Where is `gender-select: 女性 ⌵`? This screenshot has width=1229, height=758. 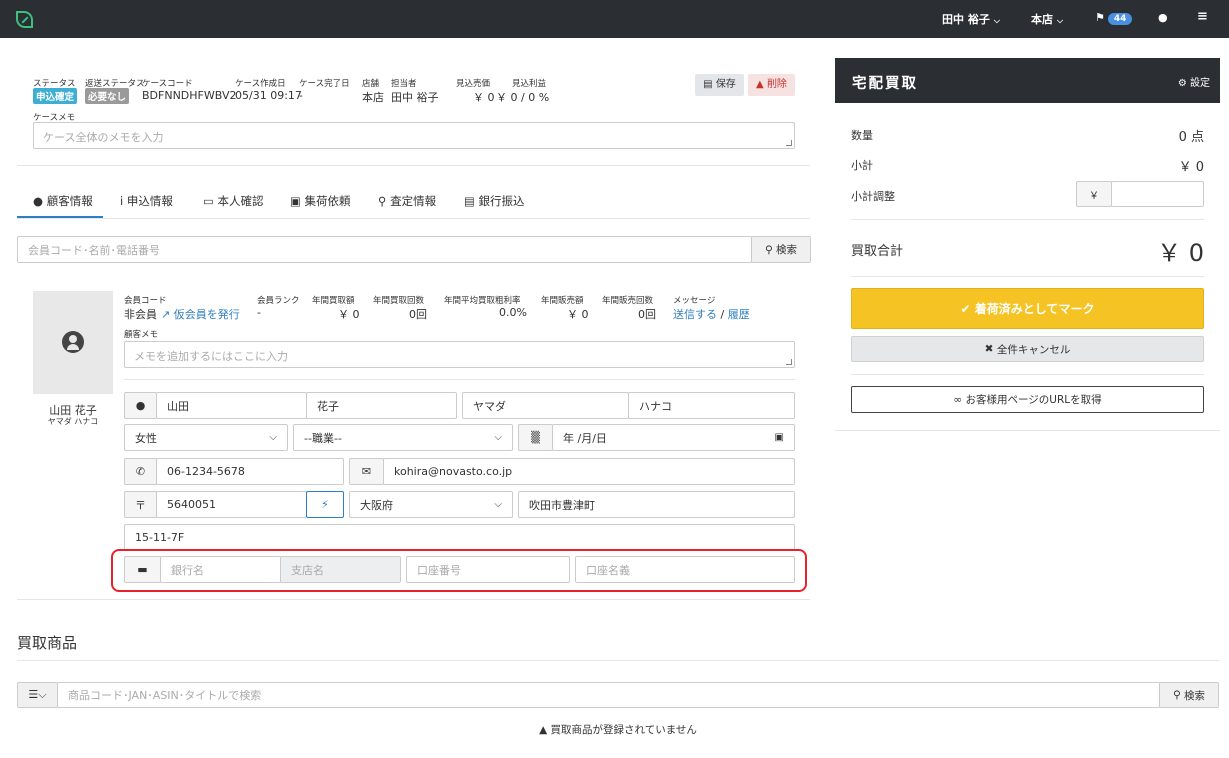
gender-select: 女性 ⌵ is located at coordinates (206, 437).